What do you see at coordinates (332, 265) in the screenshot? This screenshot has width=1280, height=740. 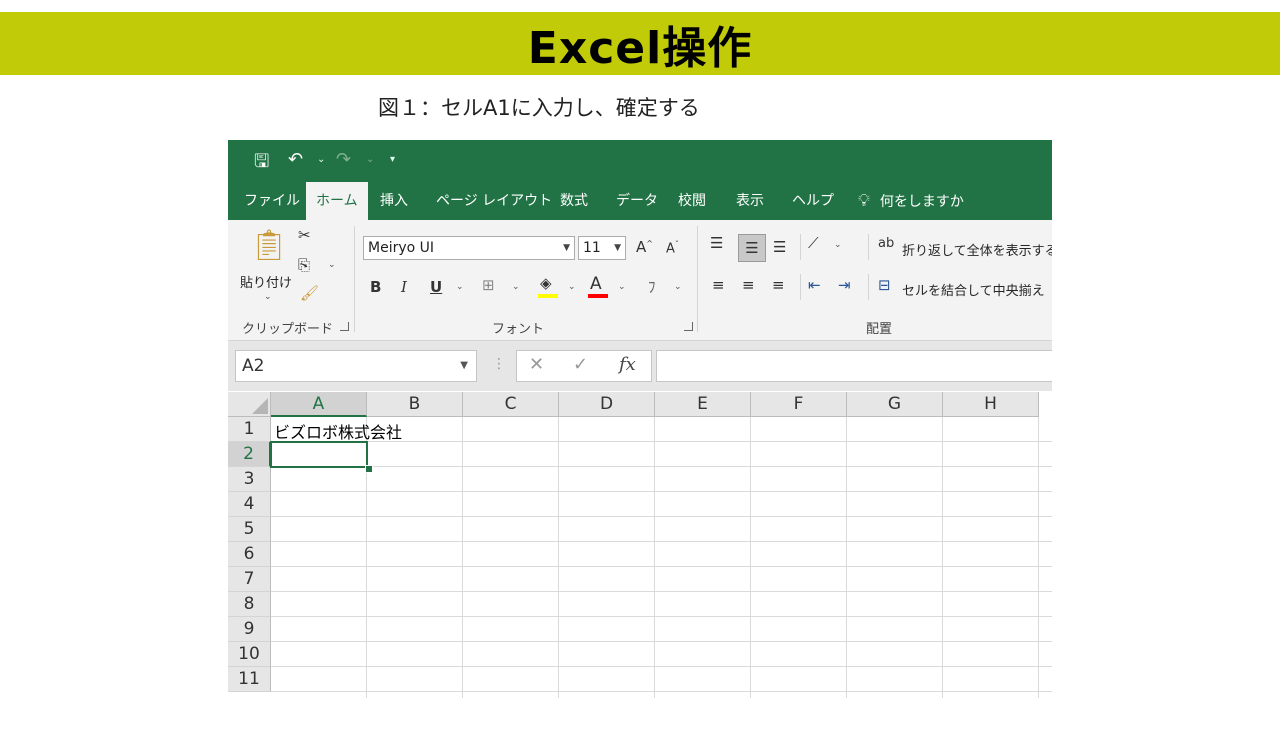 I see `copy-dropdown-icon: ⌄` at bounding box center [332, 265].